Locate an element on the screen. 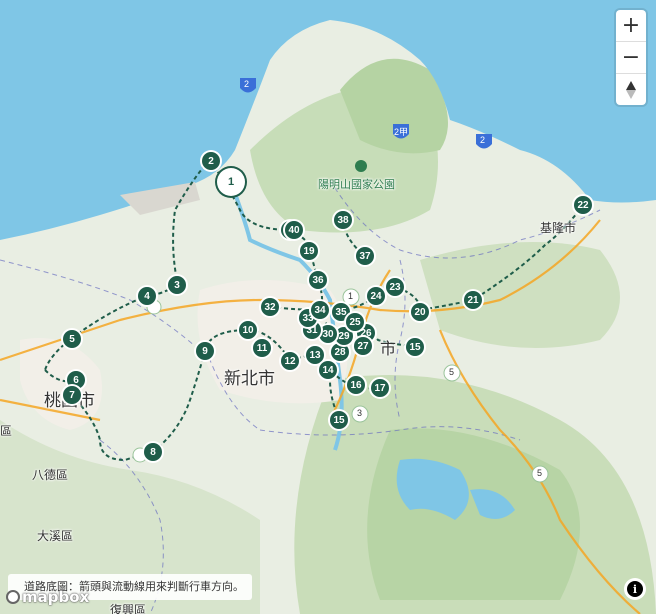 The height and width of the screenshot is (614, 656). station-marker: 24 is located at coordinates (376, 296).